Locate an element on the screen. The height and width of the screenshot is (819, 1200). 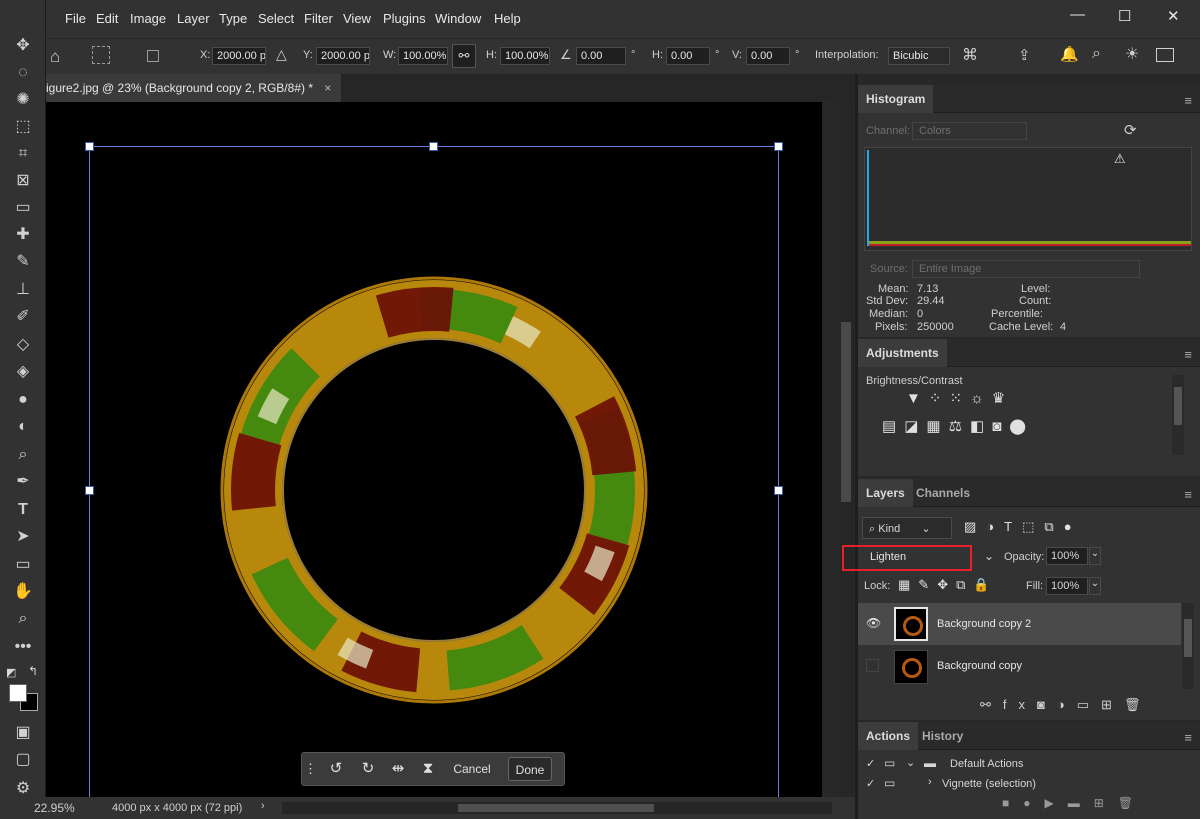
type-tool-icon: T is located at coordinates (23, 510).